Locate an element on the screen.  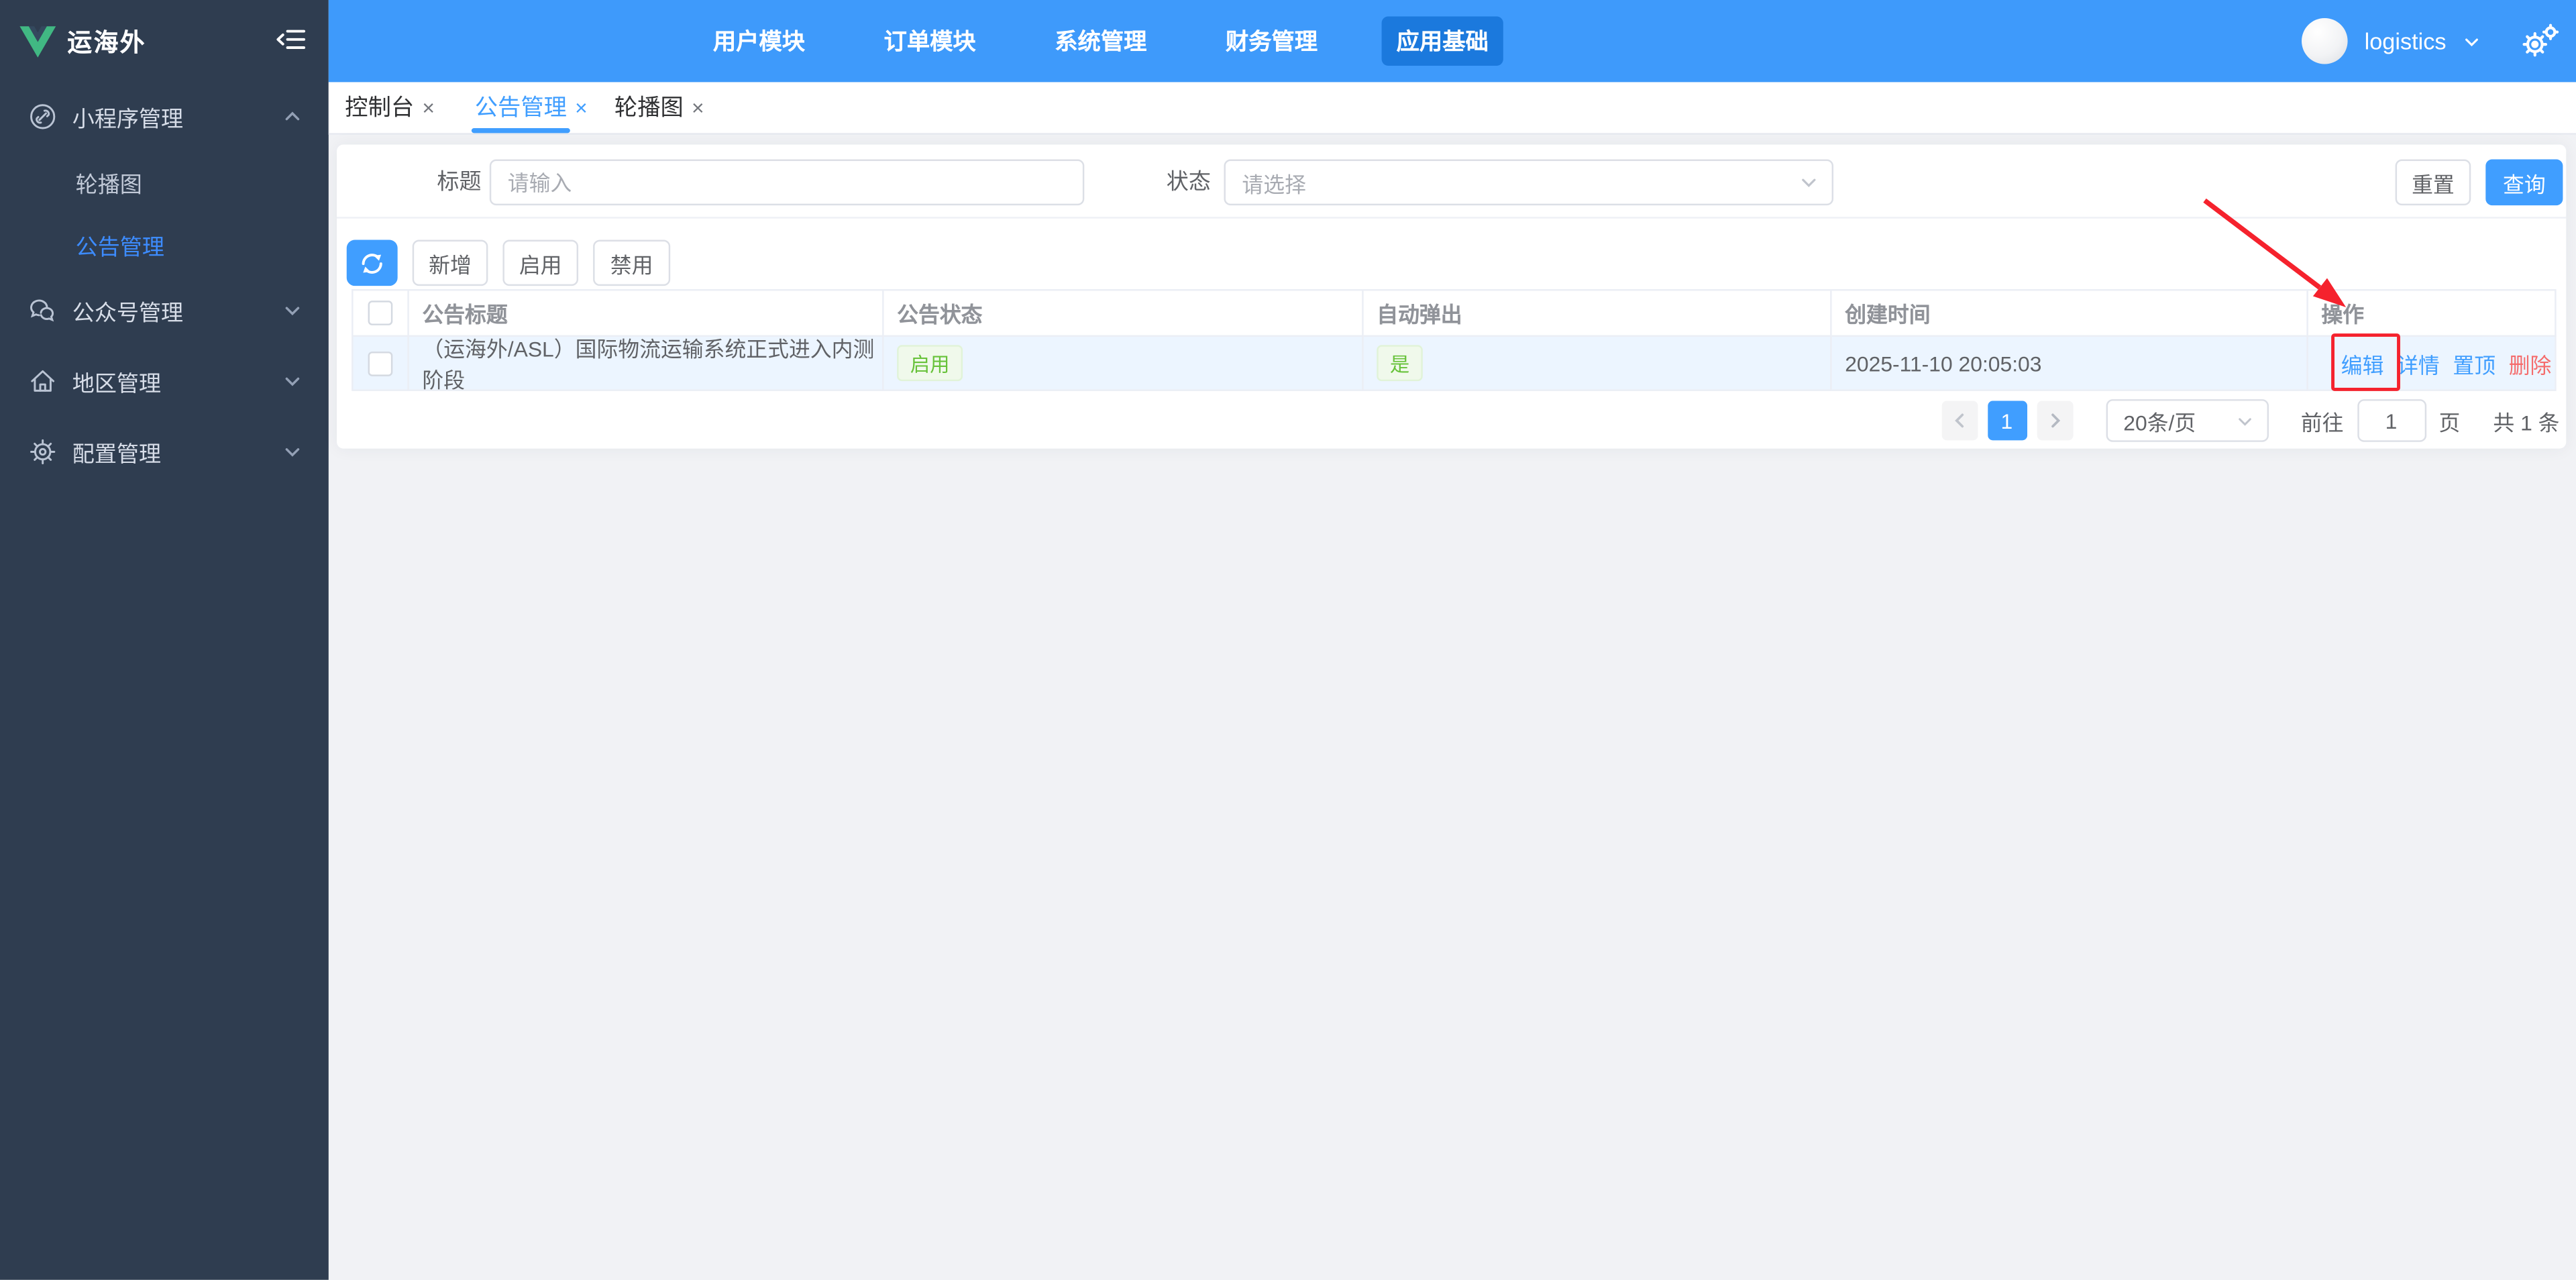
disable-button: 禁用 is located at coordinates (632, 262).